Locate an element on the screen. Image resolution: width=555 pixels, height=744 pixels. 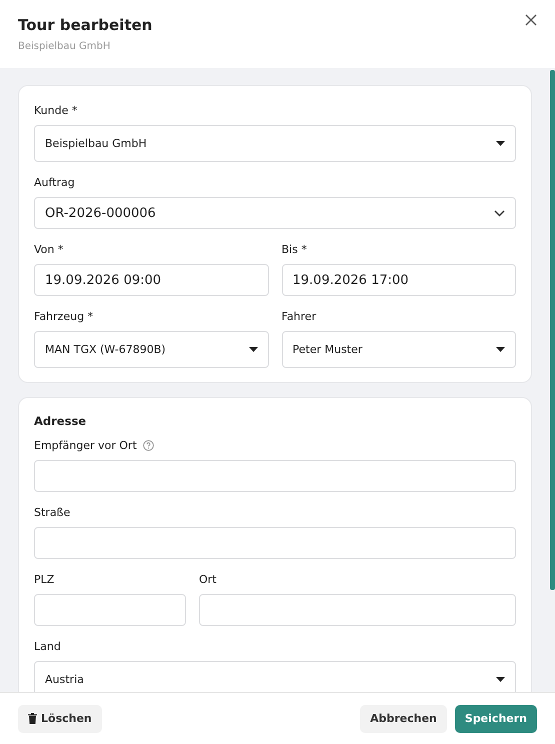
field-label: Land is located at coordinates (47, 646).